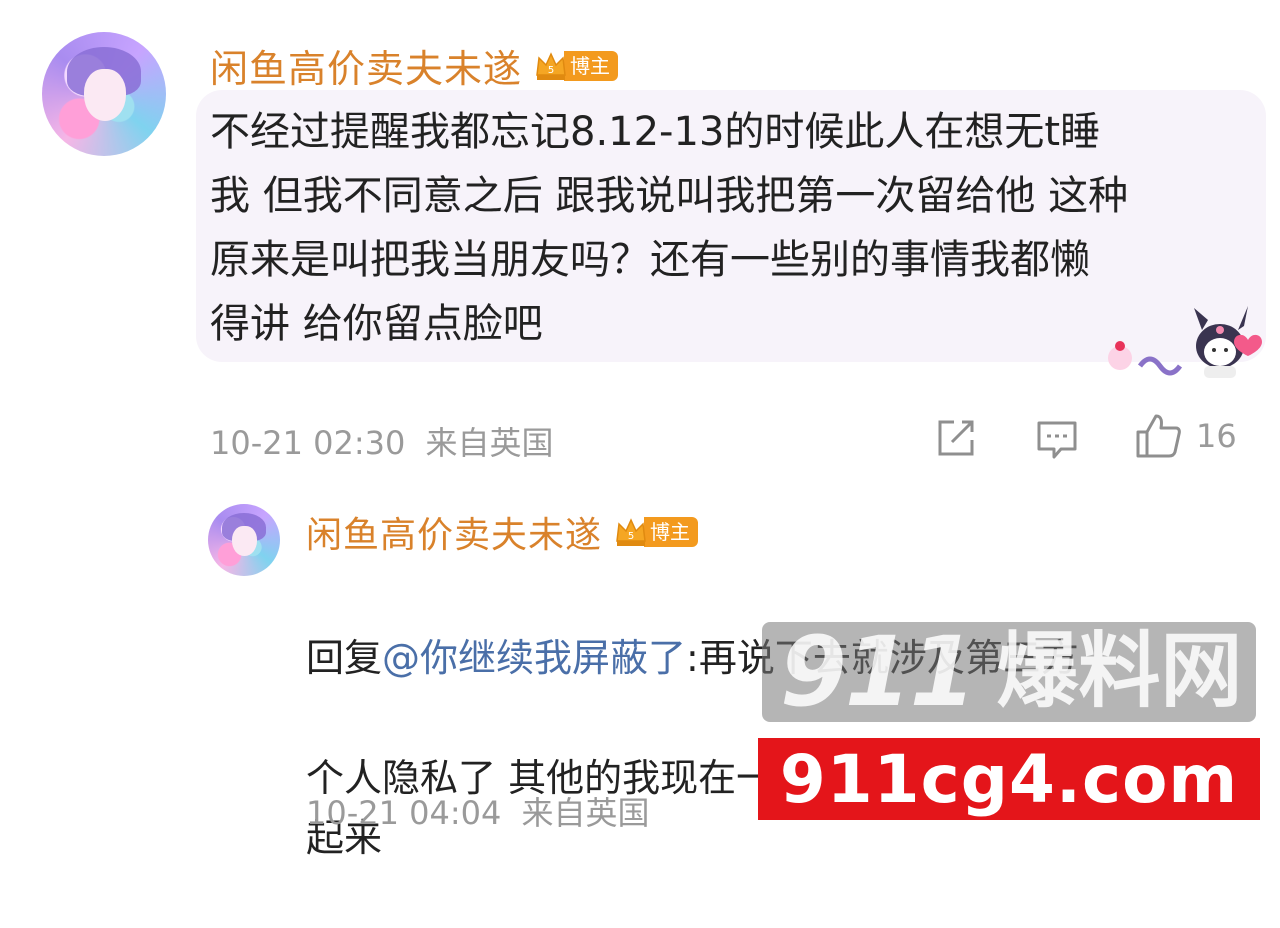 This screenshot has width=1280, height=928. I want to click on comment-icon, so click(1057, 439).